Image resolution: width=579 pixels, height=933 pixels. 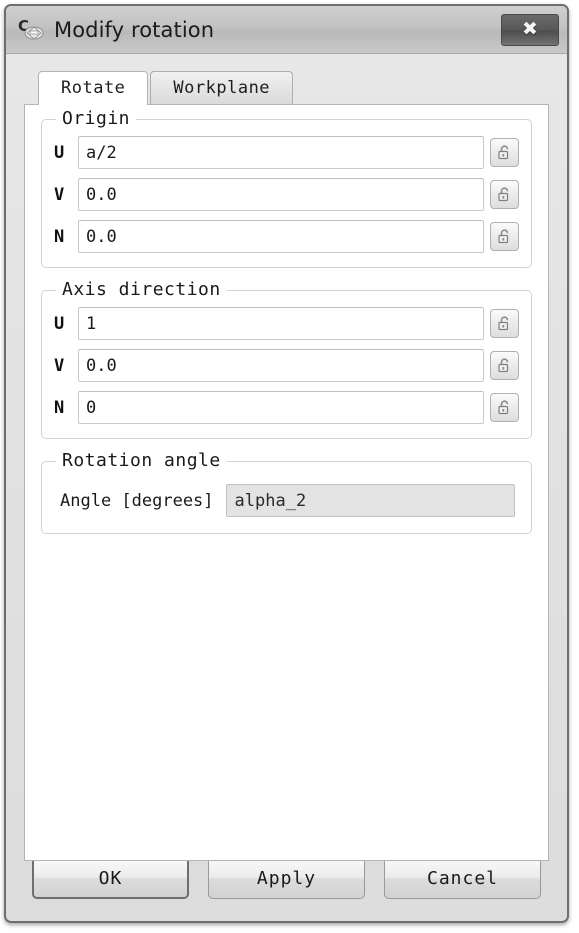 I want to click on angle-input: alpha_2, so click(x=370, y=500).